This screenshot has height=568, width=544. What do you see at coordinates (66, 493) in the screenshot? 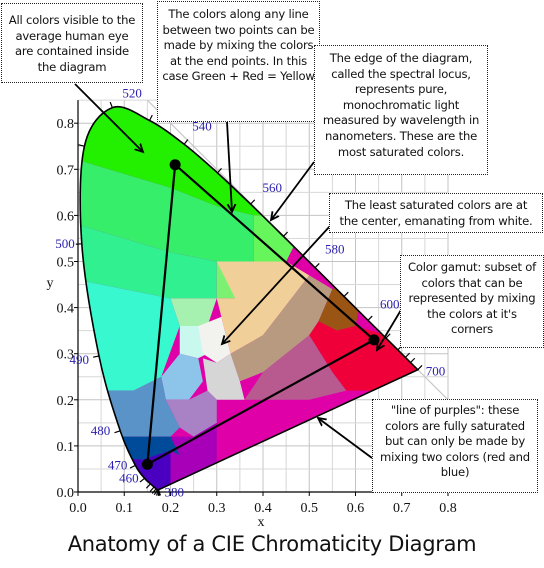
I see `y-tick-label: 0.0` at bounding box center [66, 493].